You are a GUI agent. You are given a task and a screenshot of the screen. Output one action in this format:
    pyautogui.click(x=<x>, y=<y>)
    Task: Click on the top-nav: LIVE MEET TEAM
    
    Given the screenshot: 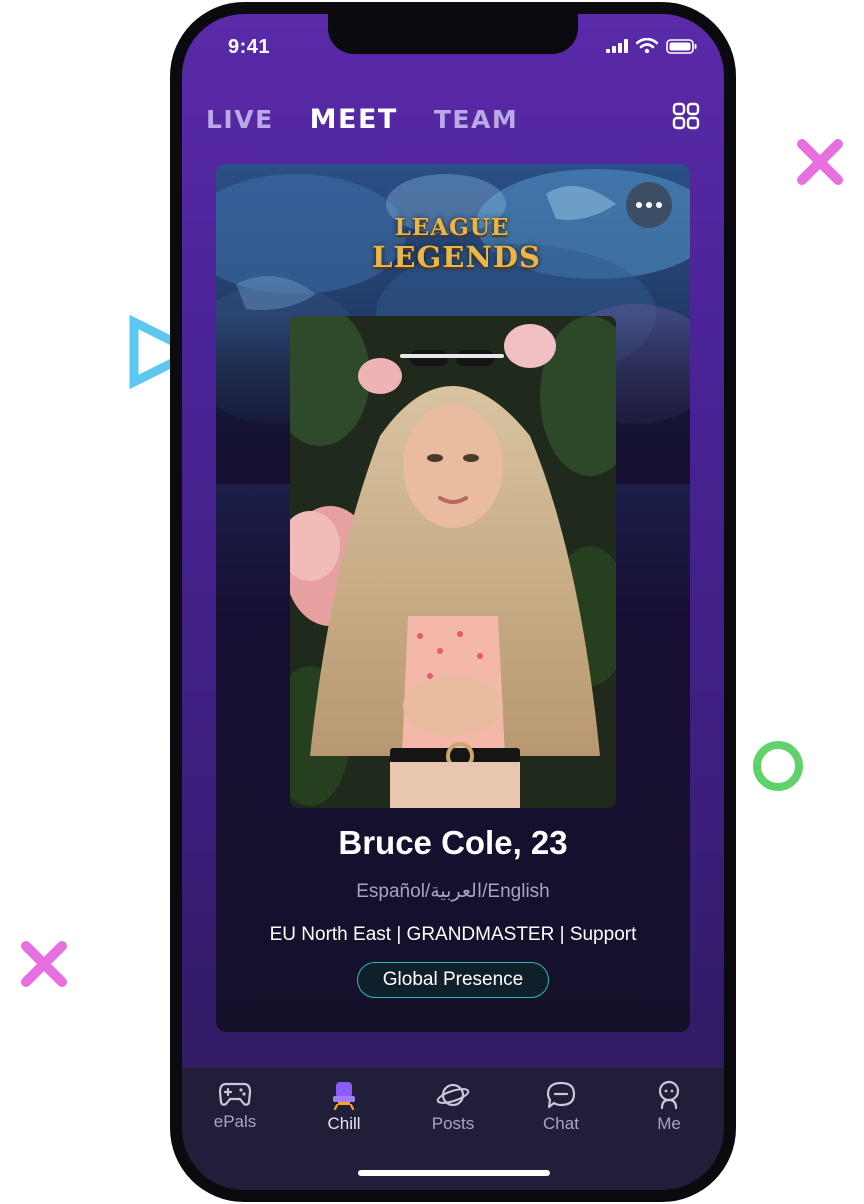 What is the action you would take?
    pyautogui.click(x=362, y=119)
    